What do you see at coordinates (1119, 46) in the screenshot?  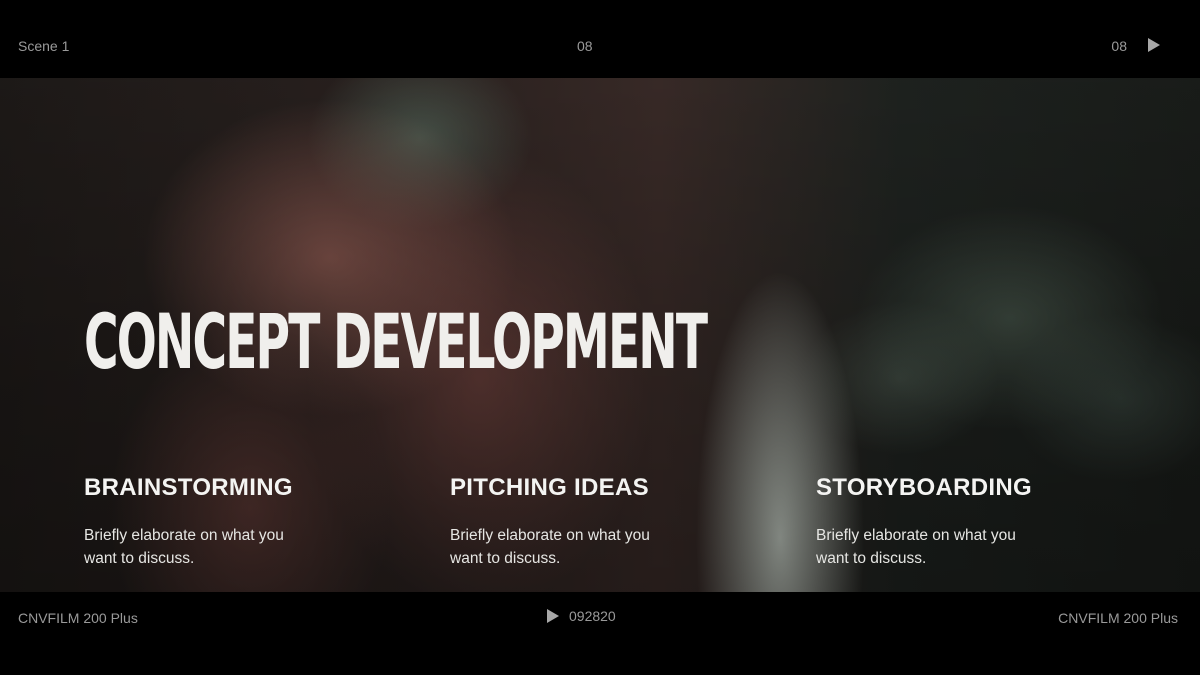 I see `top-right-number: 08` at bounding box center [1119, 46].